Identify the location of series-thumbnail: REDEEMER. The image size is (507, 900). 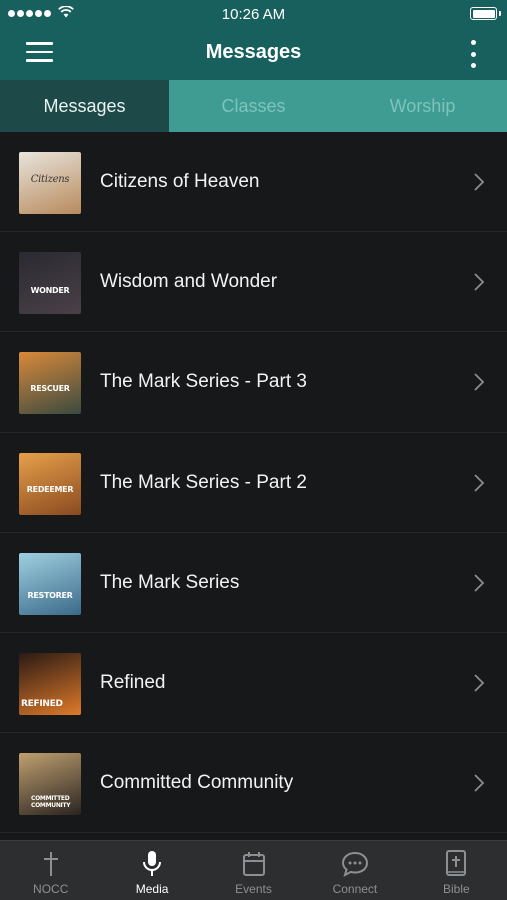
(50, 483).